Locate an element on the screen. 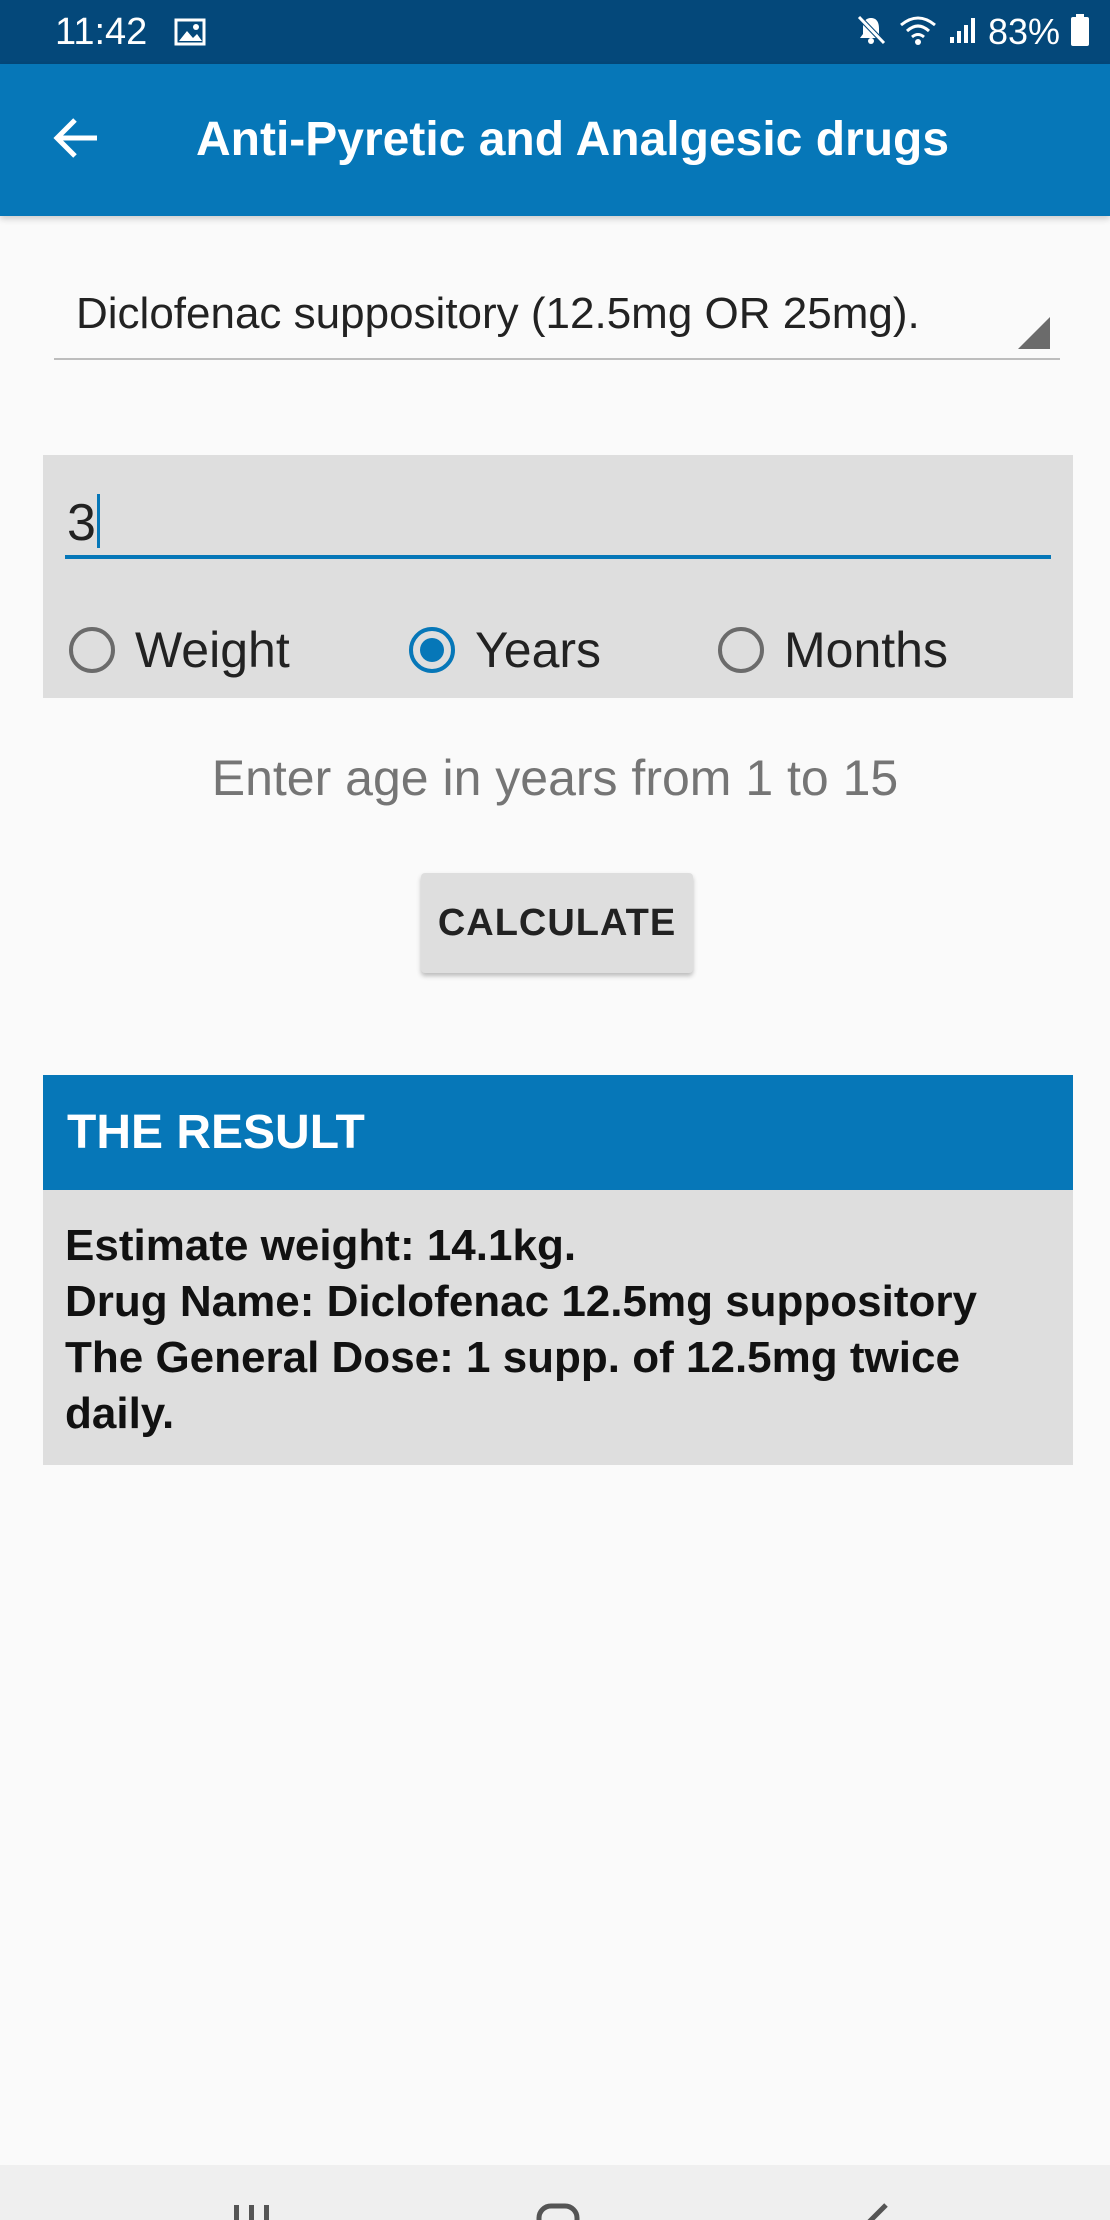 This screenshot has width=1110, height=2220. radio-months-label: Months is located at coordinates (866, 650).